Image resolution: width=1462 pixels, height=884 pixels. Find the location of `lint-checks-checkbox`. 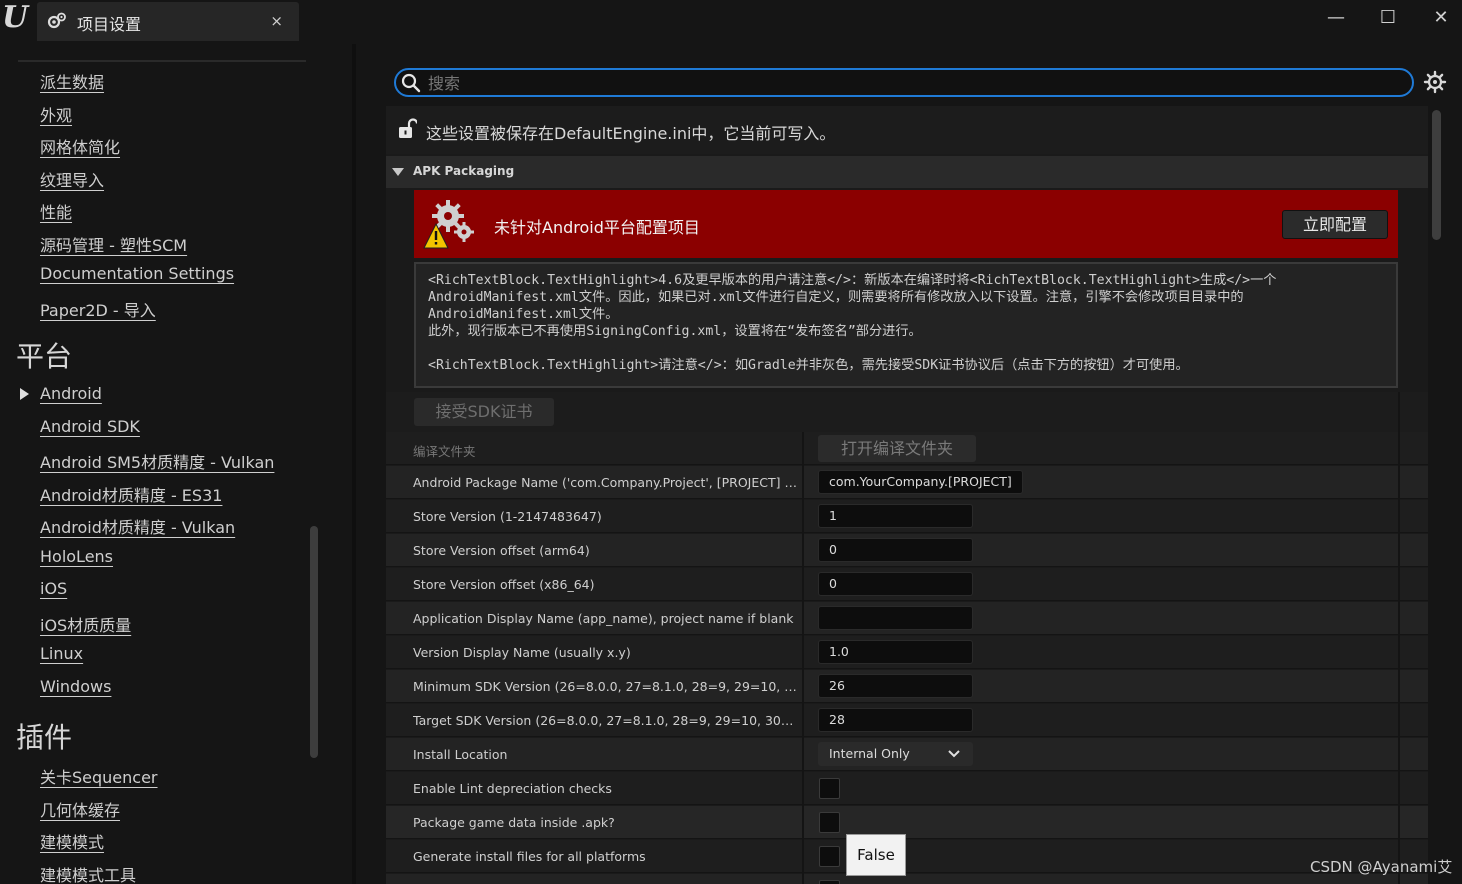

lint-checks-checkbox is located at coordinates (829, 788).